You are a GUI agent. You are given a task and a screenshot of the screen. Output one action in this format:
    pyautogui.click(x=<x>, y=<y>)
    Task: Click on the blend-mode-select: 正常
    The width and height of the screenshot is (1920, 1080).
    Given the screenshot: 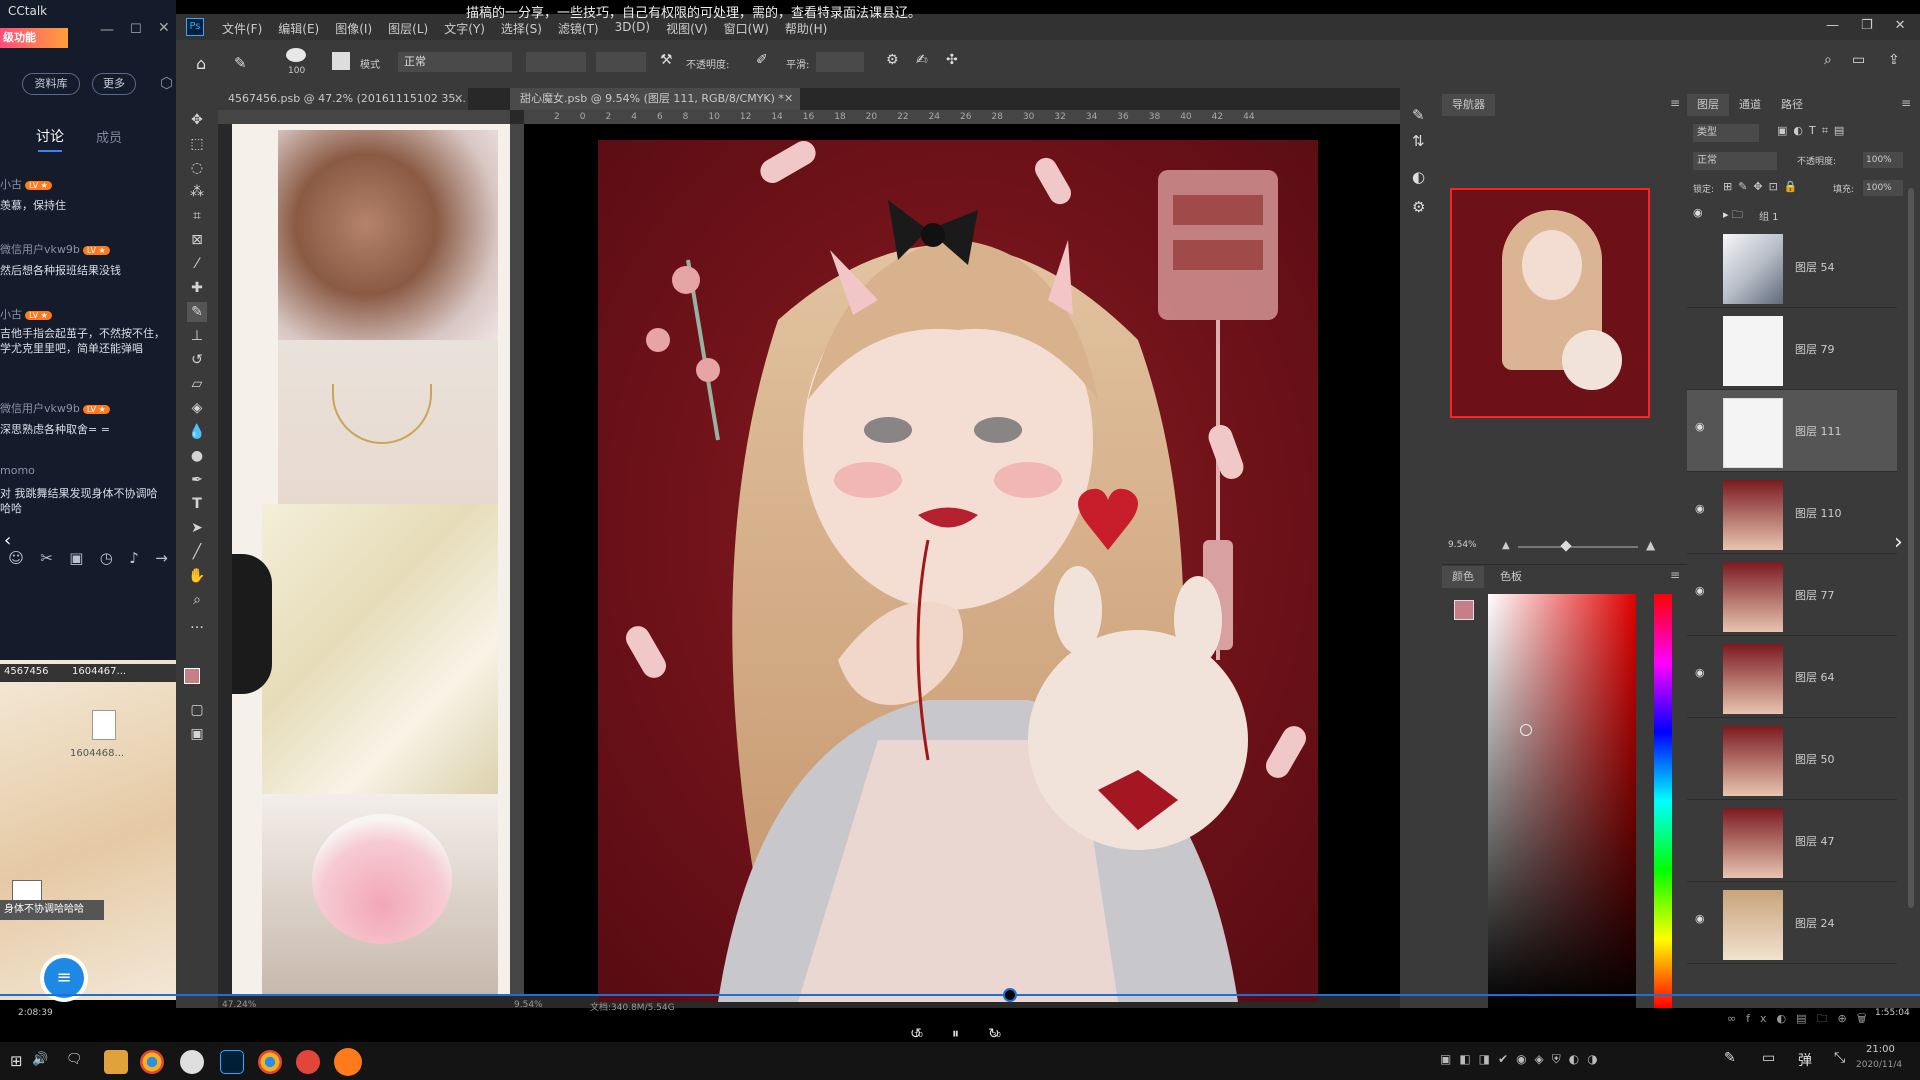 What is the action you would take?
    pyautogui.click(x=1735, y=161)
    